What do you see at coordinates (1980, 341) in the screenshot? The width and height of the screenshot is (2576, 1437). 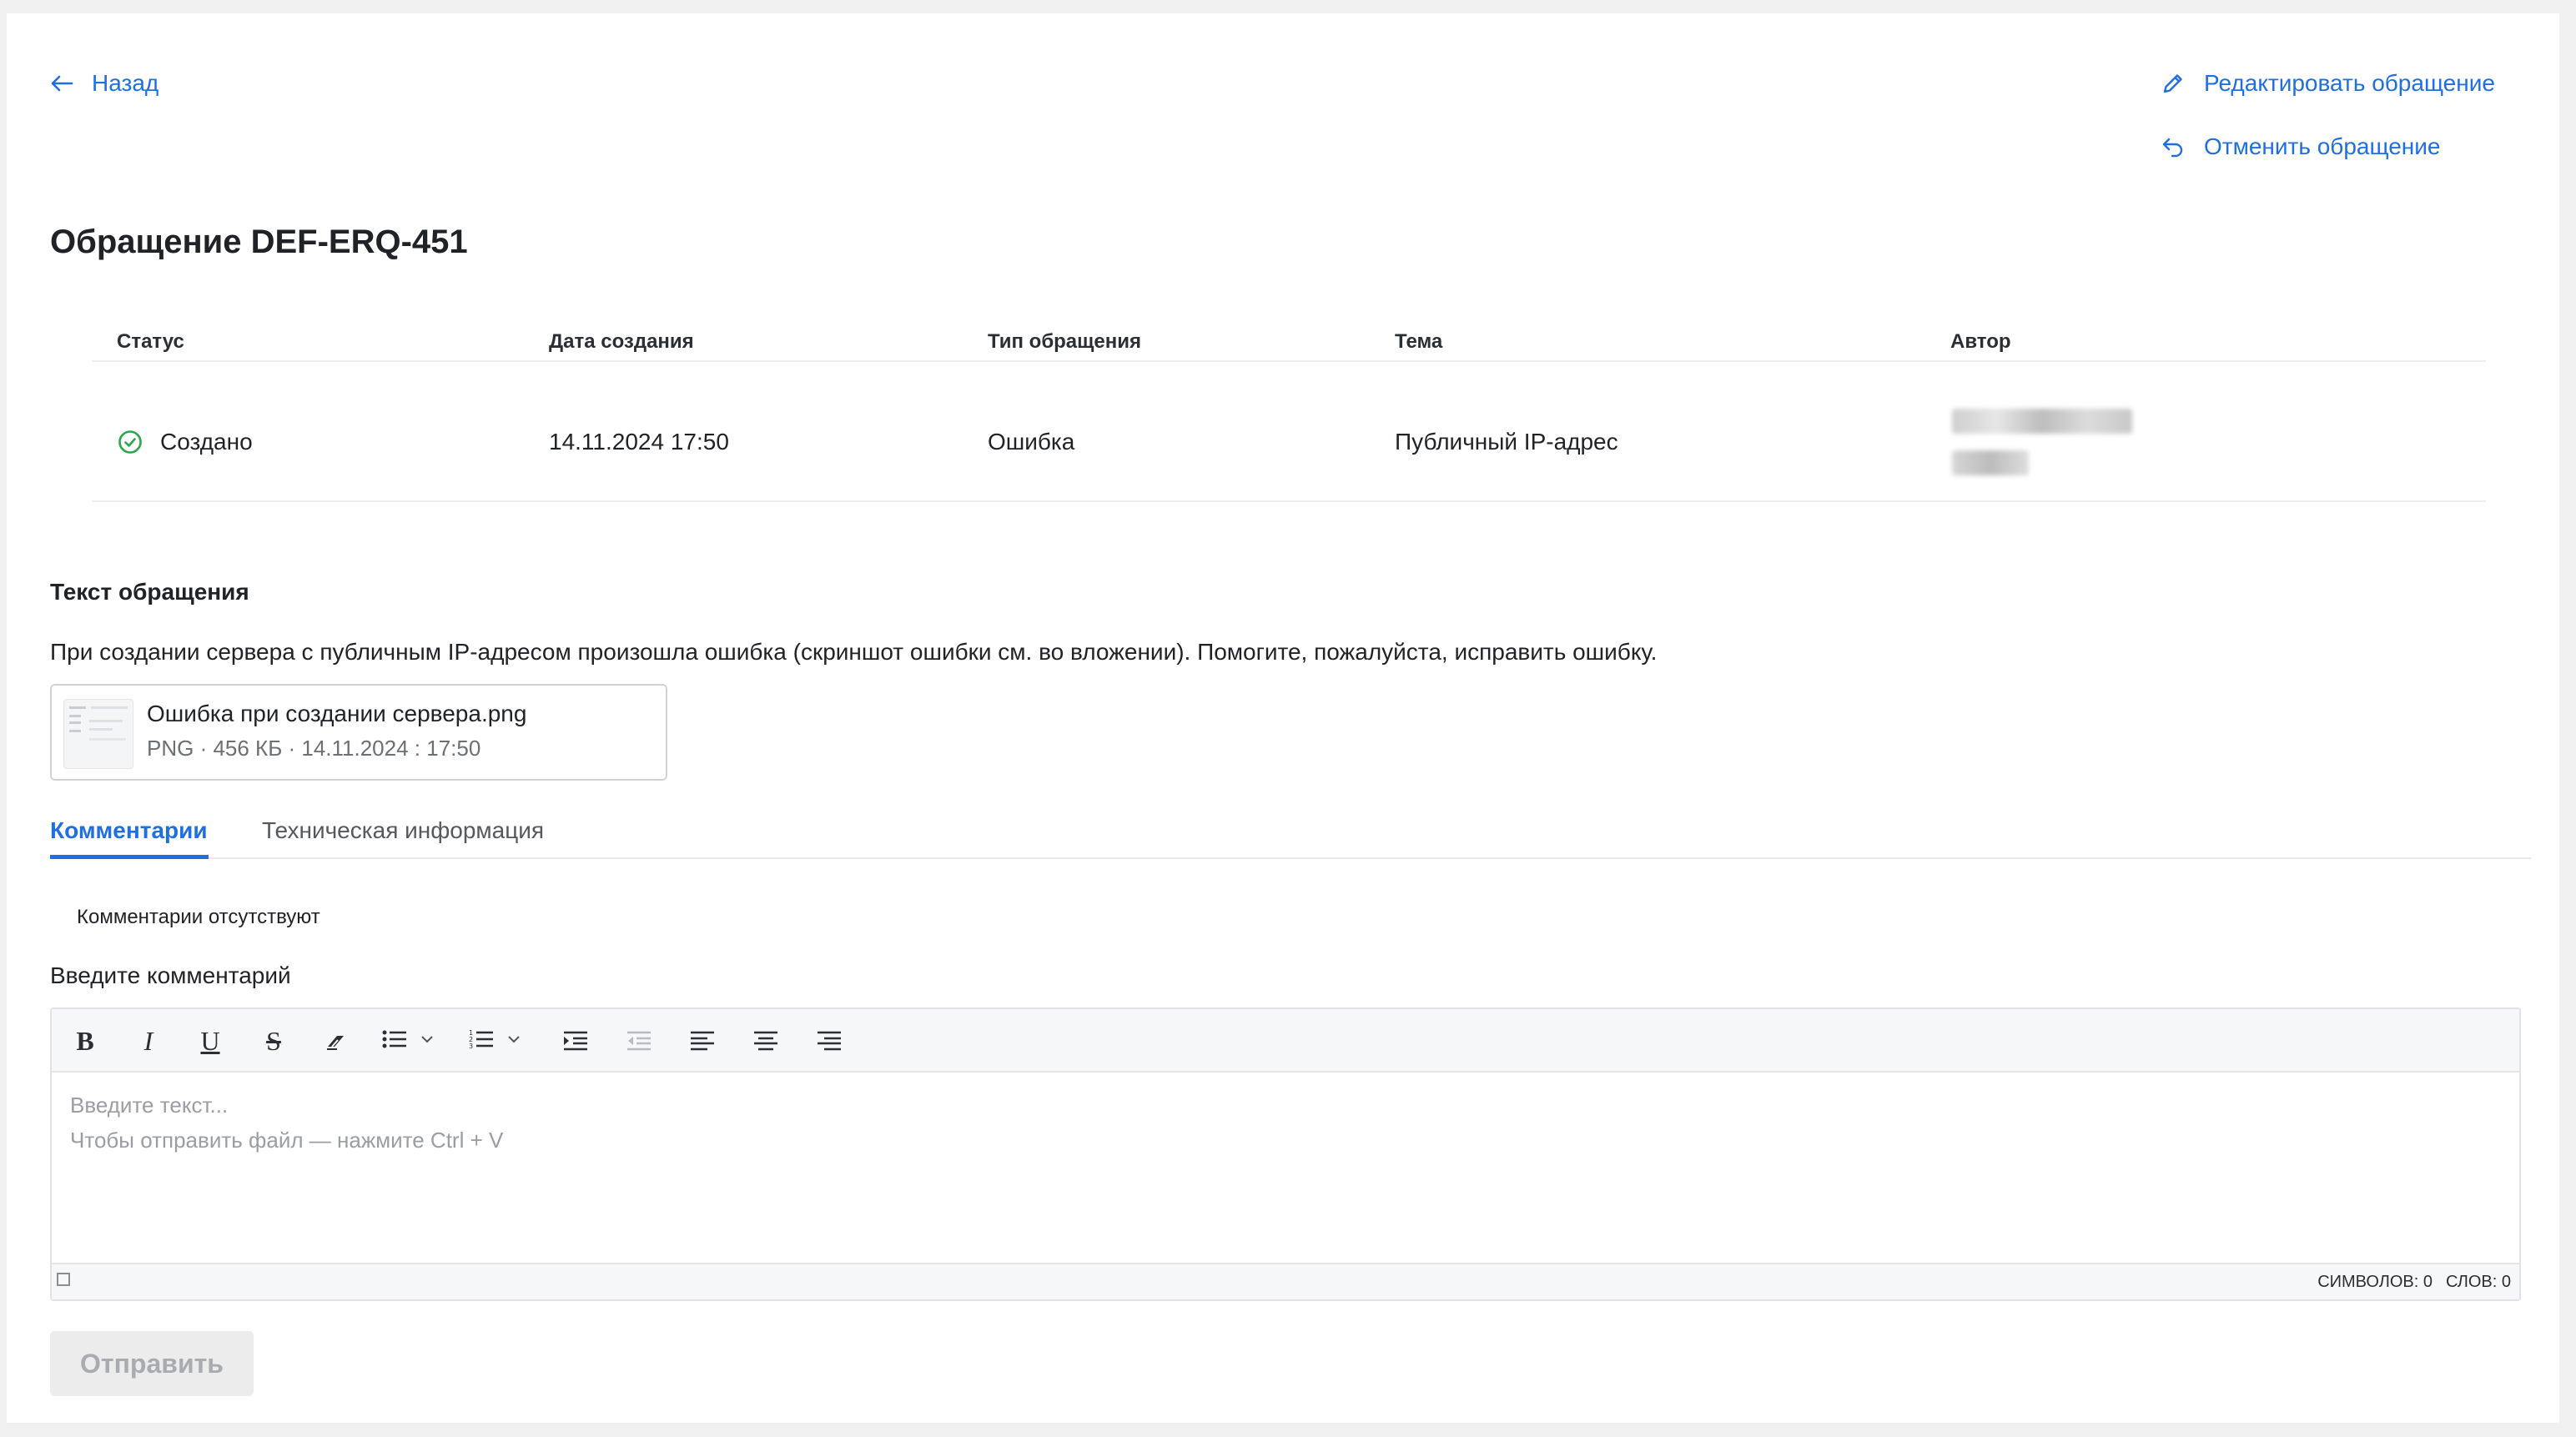 I see `column-header-author: Автор` at bounding box center [1980, 341].